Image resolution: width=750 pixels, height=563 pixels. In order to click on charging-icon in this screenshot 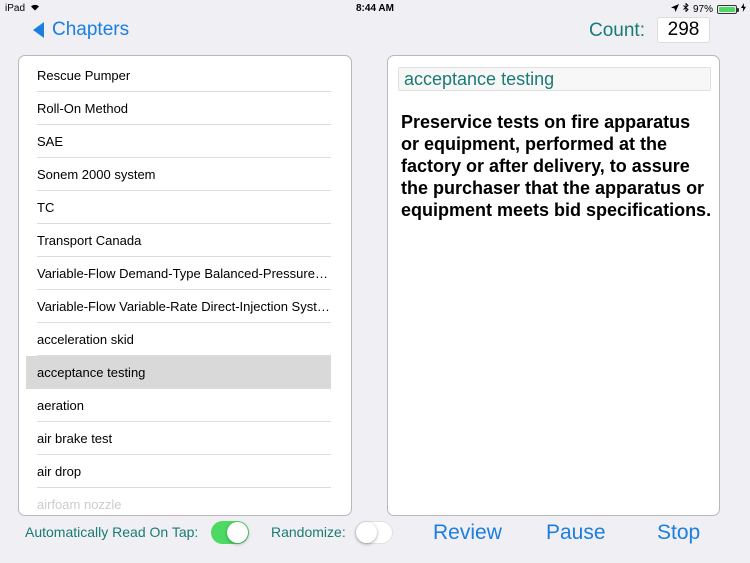, I will do `click(743, 9)`.